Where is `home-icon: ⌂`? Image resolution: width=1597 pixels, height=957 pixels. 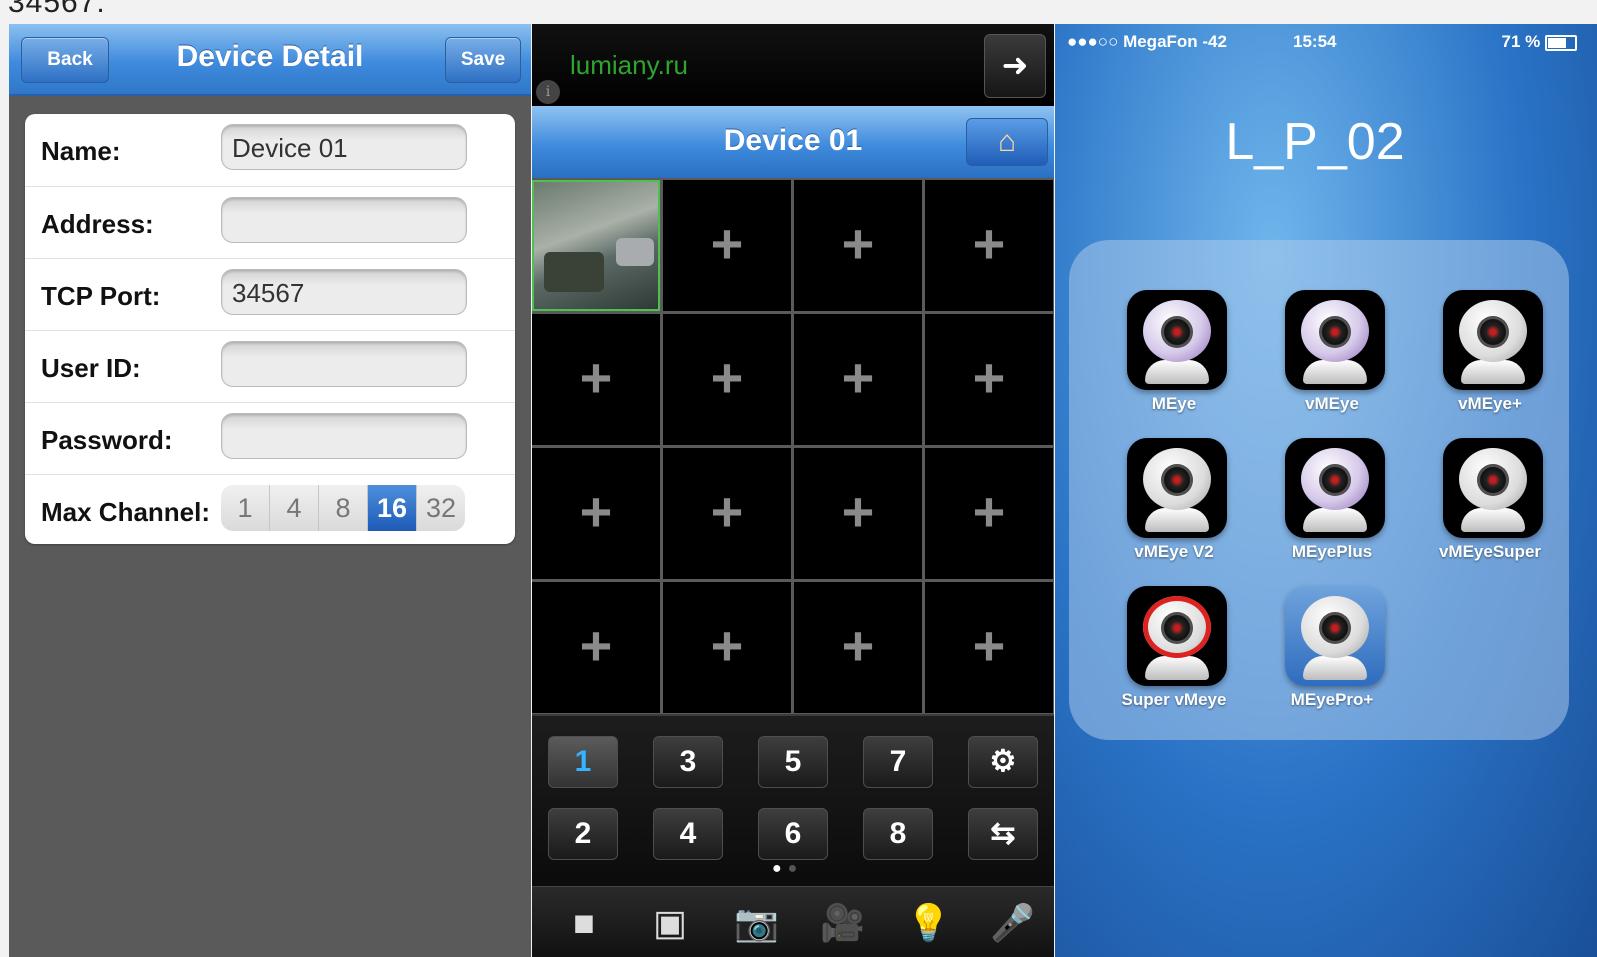 home-icon: ⌂ is located at coordinates (1007, 142).